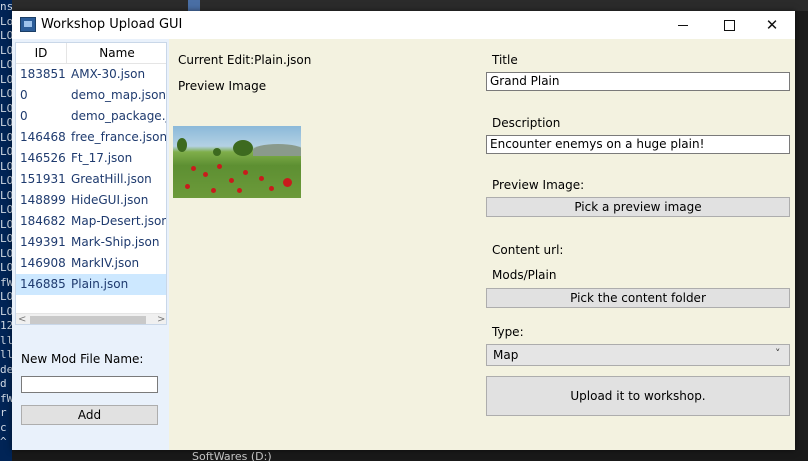 This screenshot has width=808, height=461. I want to click on scroll-left-icon: <, so click(22, 319).